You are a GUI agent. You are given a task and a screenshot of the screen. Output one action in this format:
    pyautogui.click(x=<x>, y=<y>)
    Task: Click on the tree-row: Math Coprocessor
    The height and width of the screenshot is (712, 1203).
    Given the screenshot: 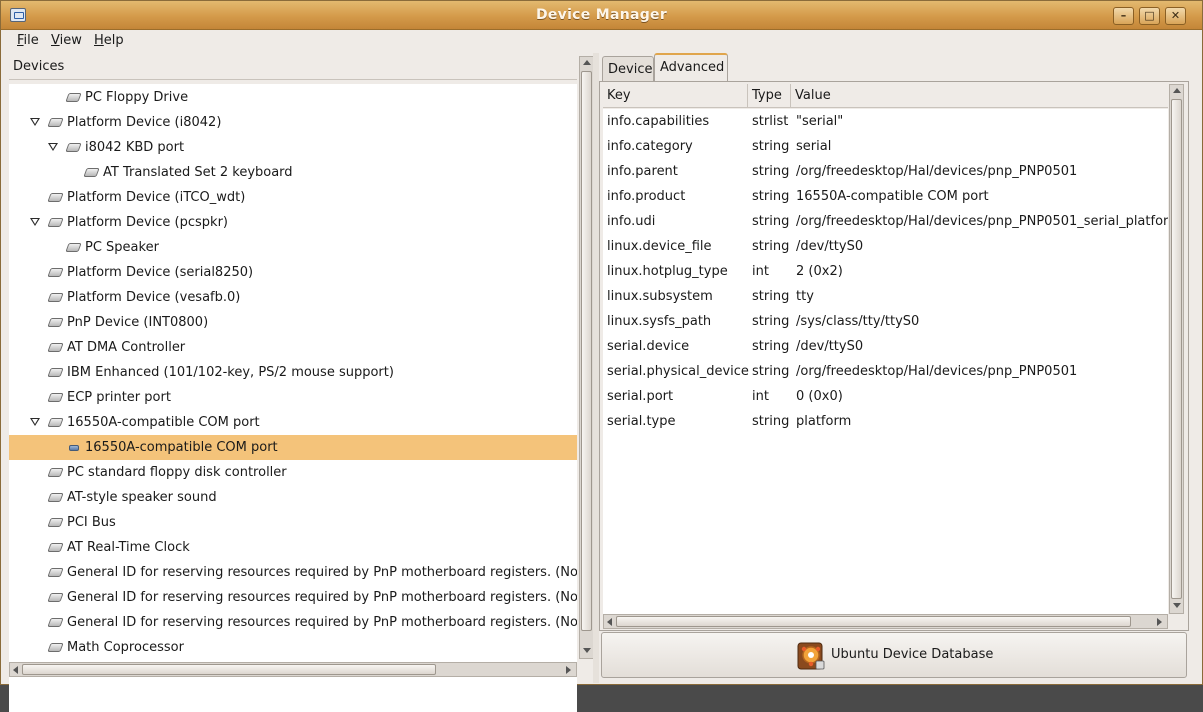 What is the action you would take?
    pyautogui.click(x=293, y=647)
    